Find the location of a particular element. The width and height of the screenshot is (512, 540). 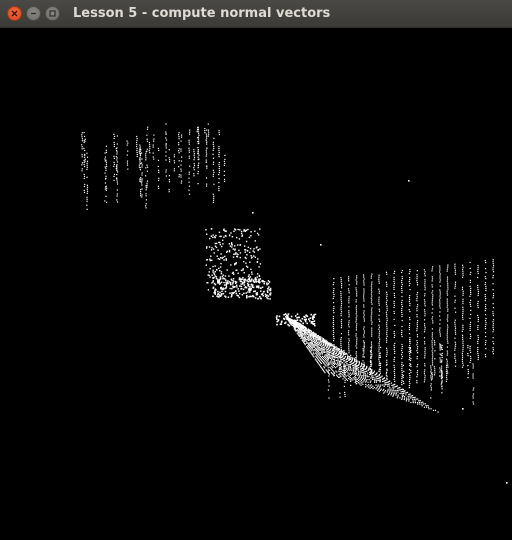

close-button is located at coordinates (14, 13).